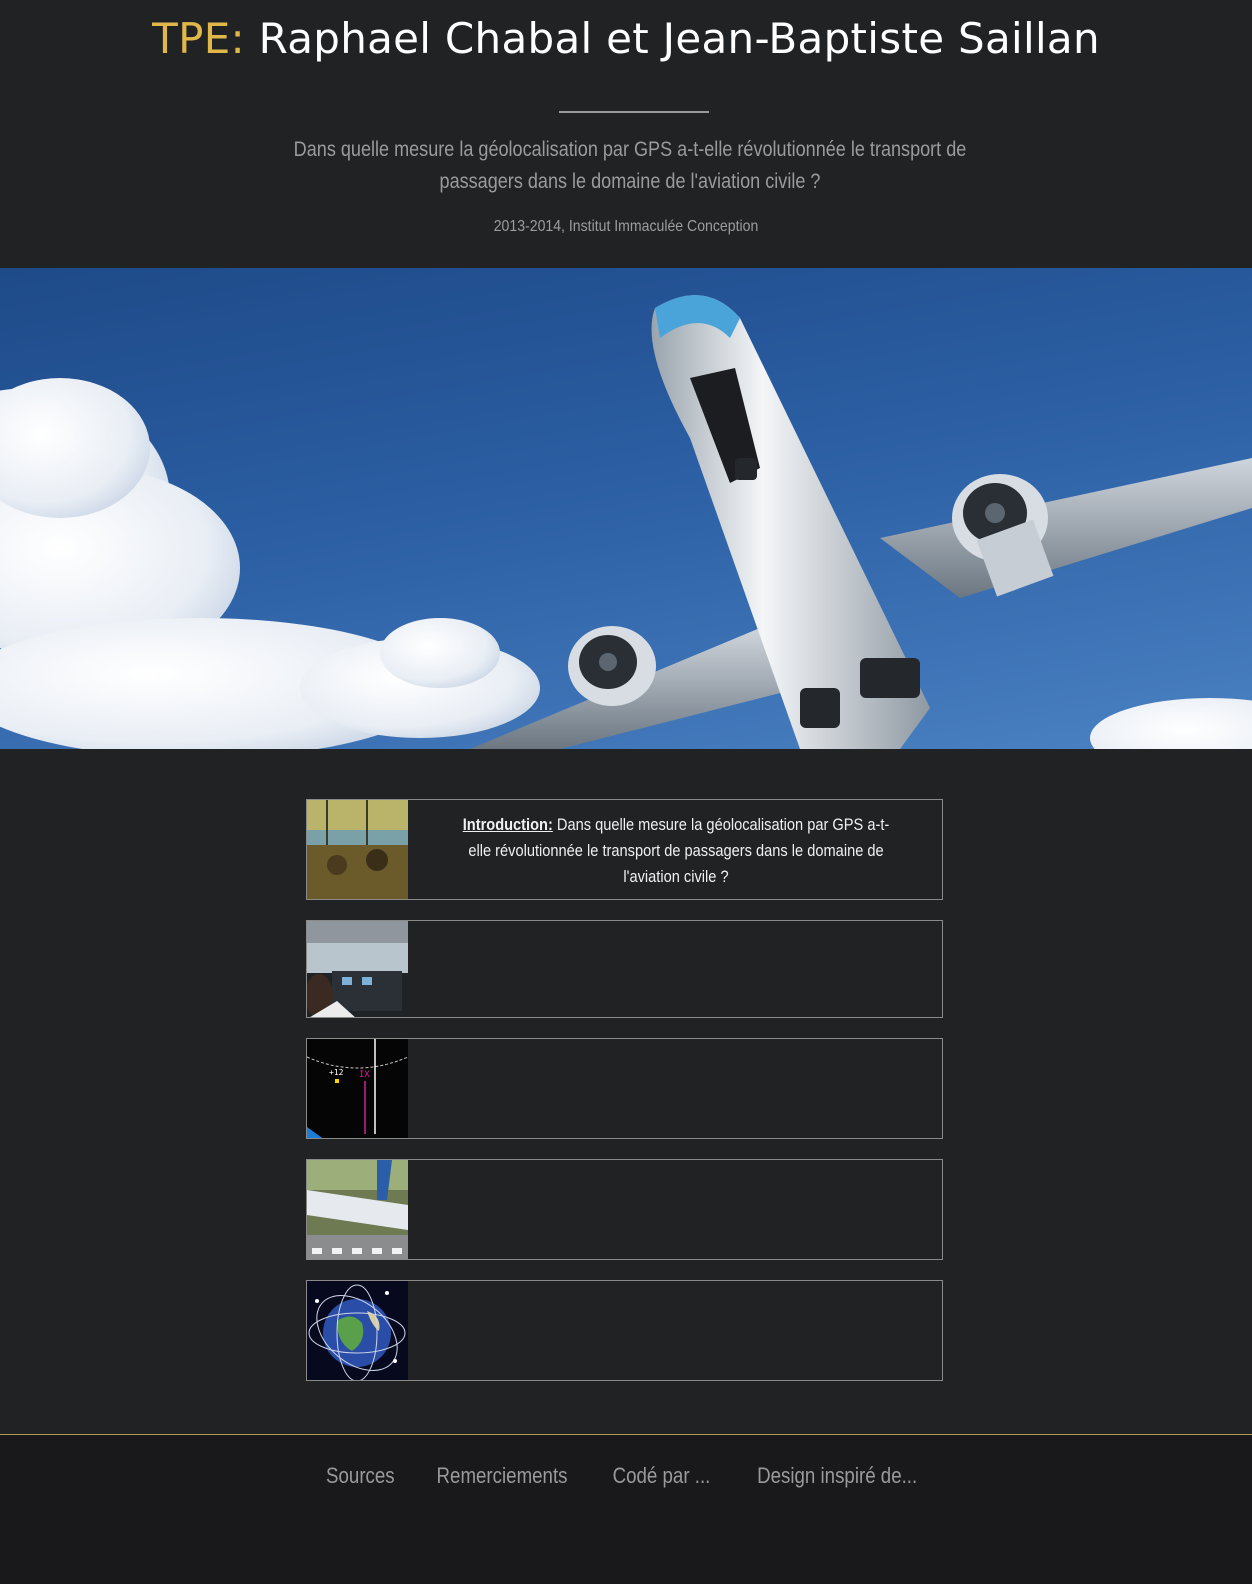 Image resolution: width=1252 pixels, height=1584 pixels. I want to click on airplane-landing-thumbnail, so click(357, 1209).